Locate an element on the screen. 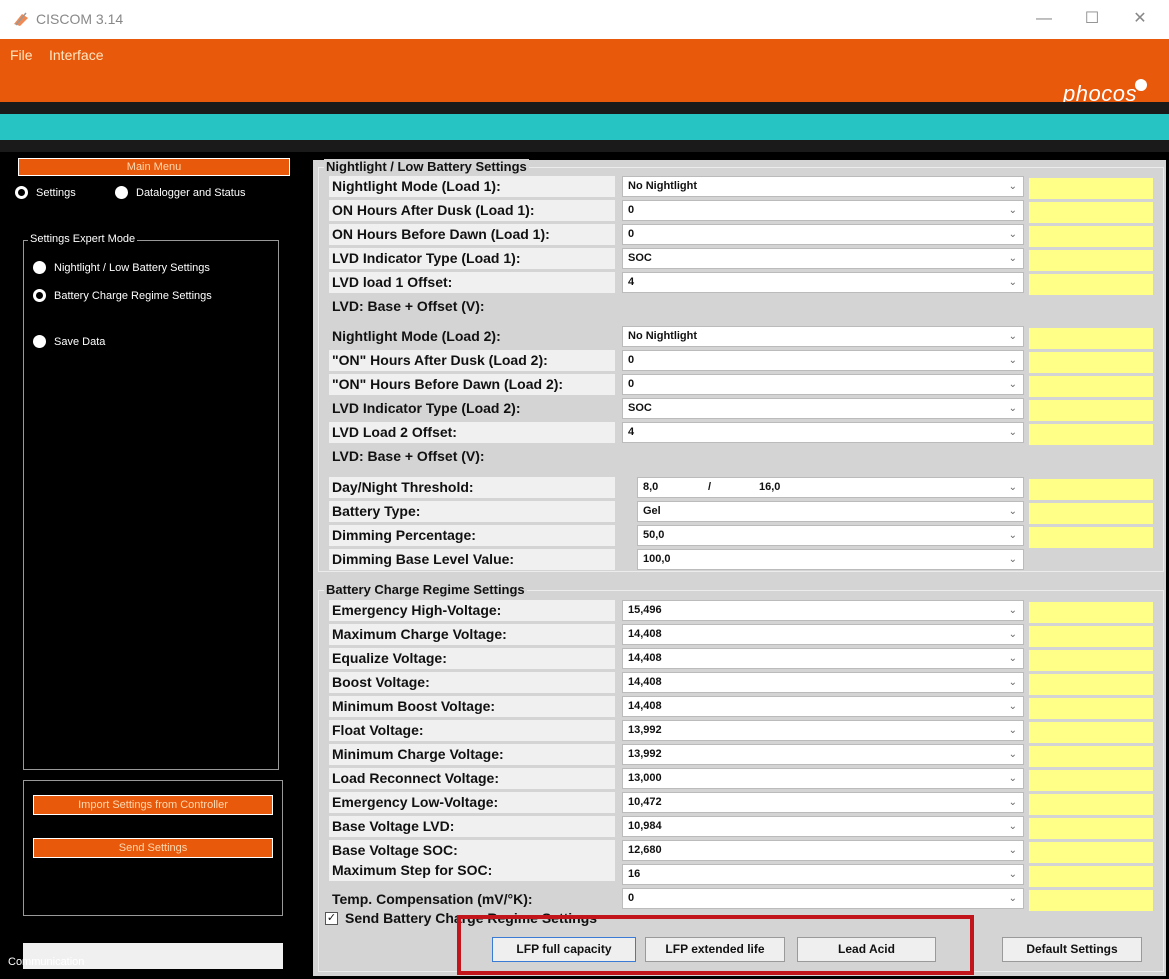 Image resolution: width=1169 pixels, height=979 pixels. select-max-charge-voltage: 14,408 ⌄ is located at coordinates (823, 634).